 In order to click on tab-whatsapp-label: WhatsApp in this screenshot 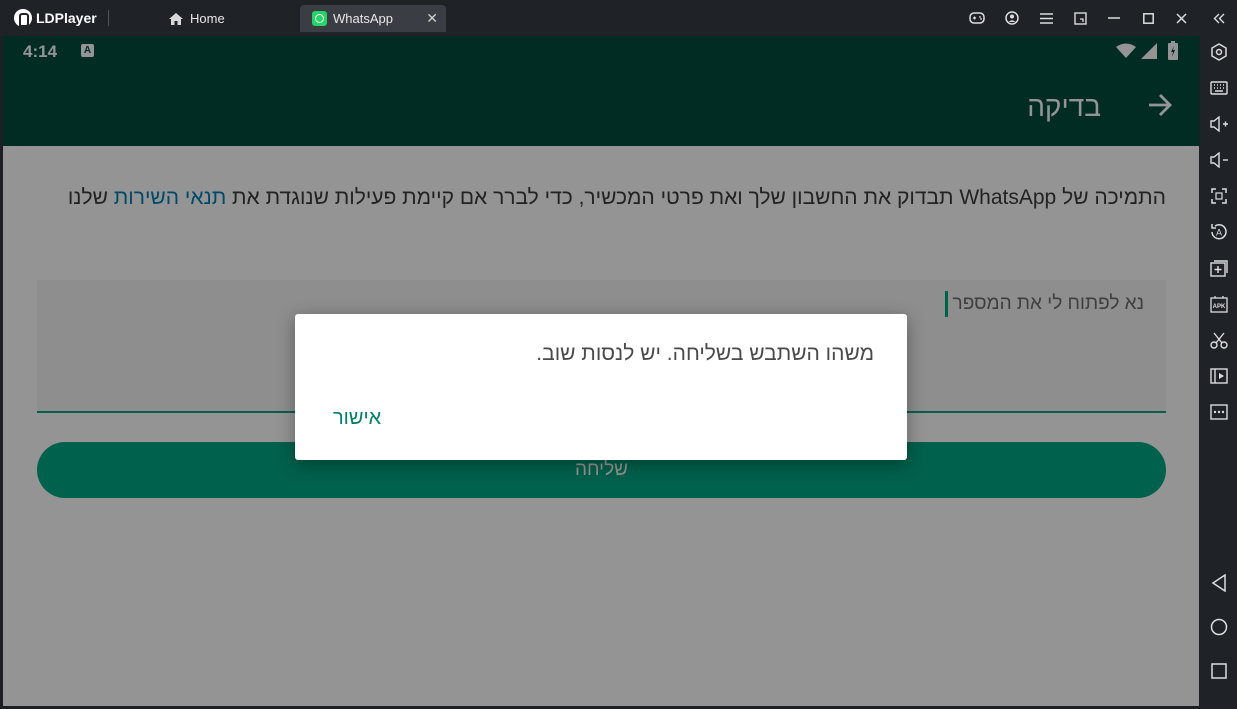, I will do `click(363, 18)`.